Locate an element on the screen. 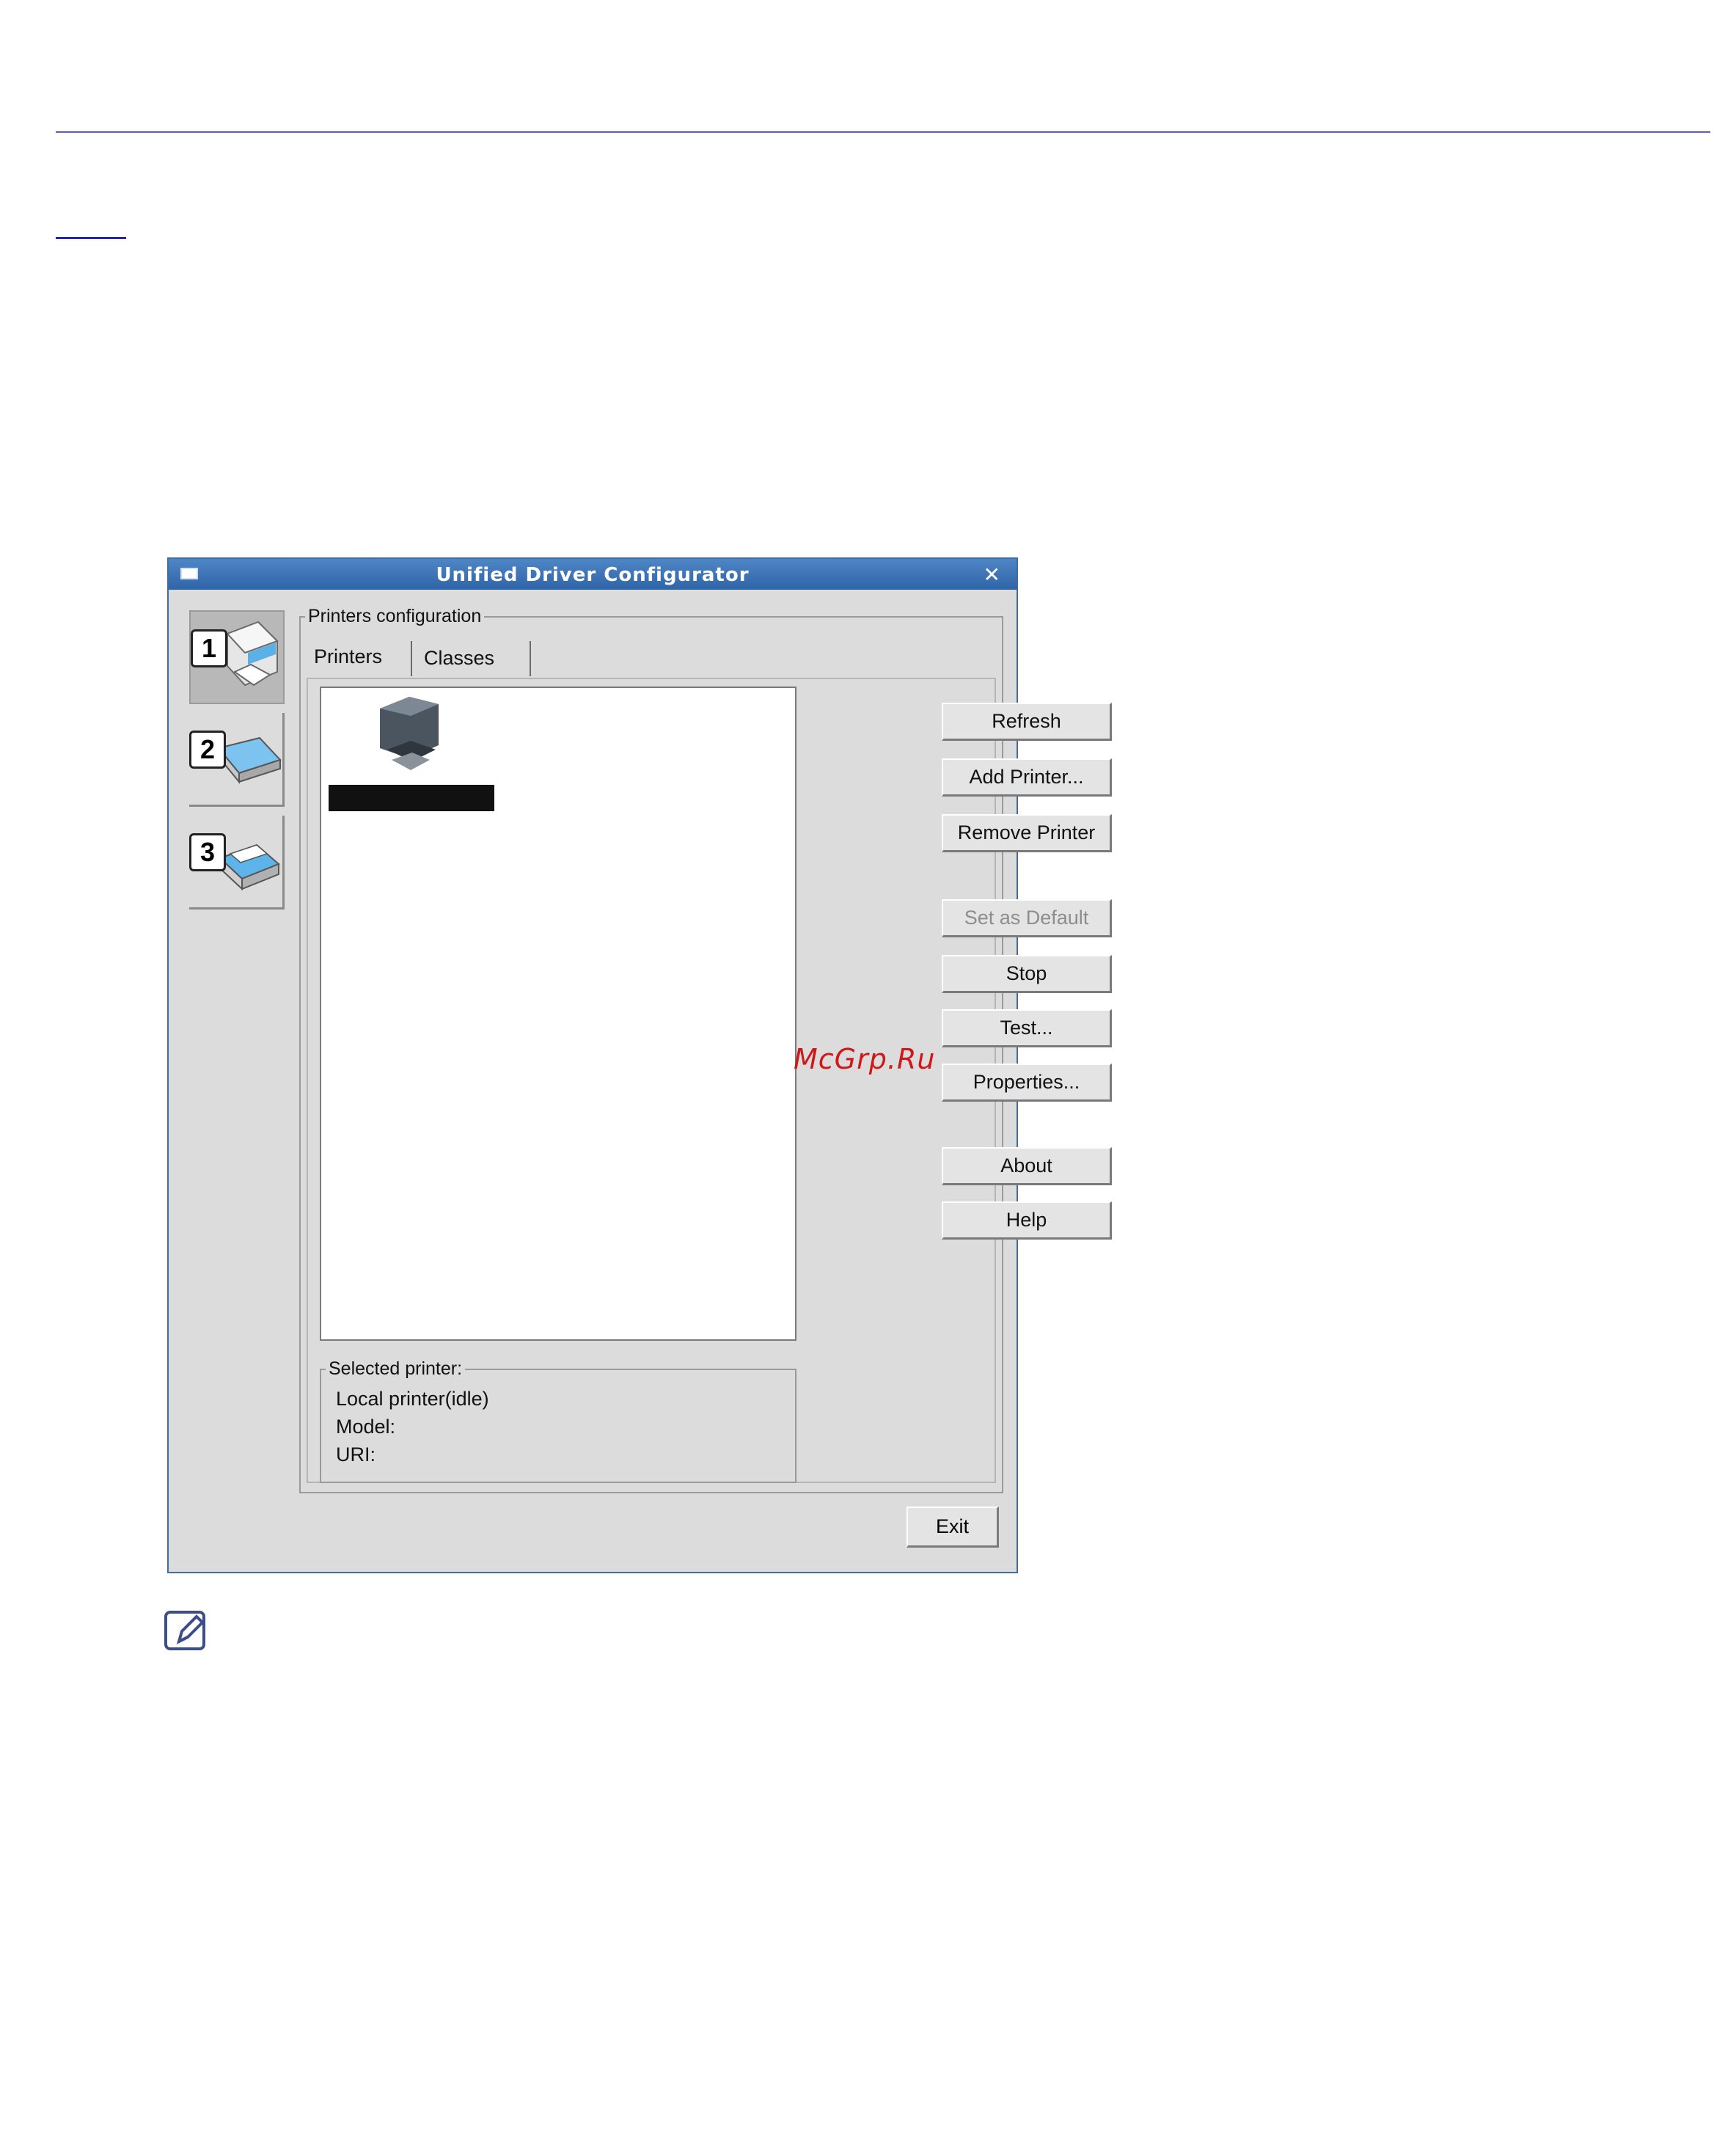 Image resolution: width=1736 pixels, height=2141 pixels. printer-list-item is located at coordinates (413, 752).